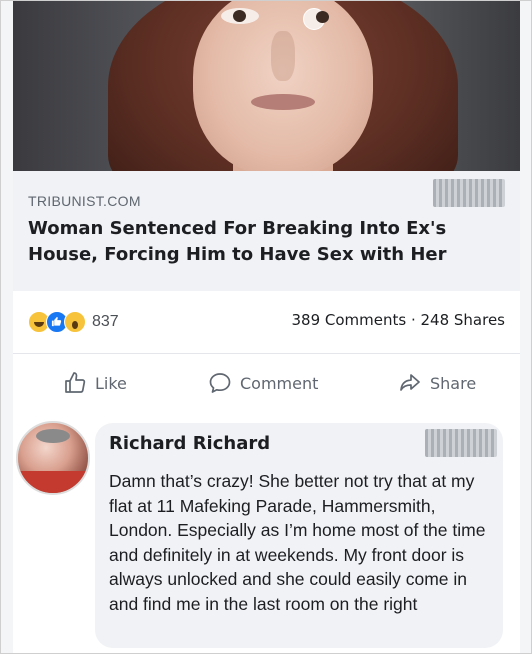 Image resolution: width=532 pixels, height=654 pixels. Describe the element at coordinates (266, 322) in the screenshot. I see `post-stats: 837 389 Comments · 248 Shares` at that location.